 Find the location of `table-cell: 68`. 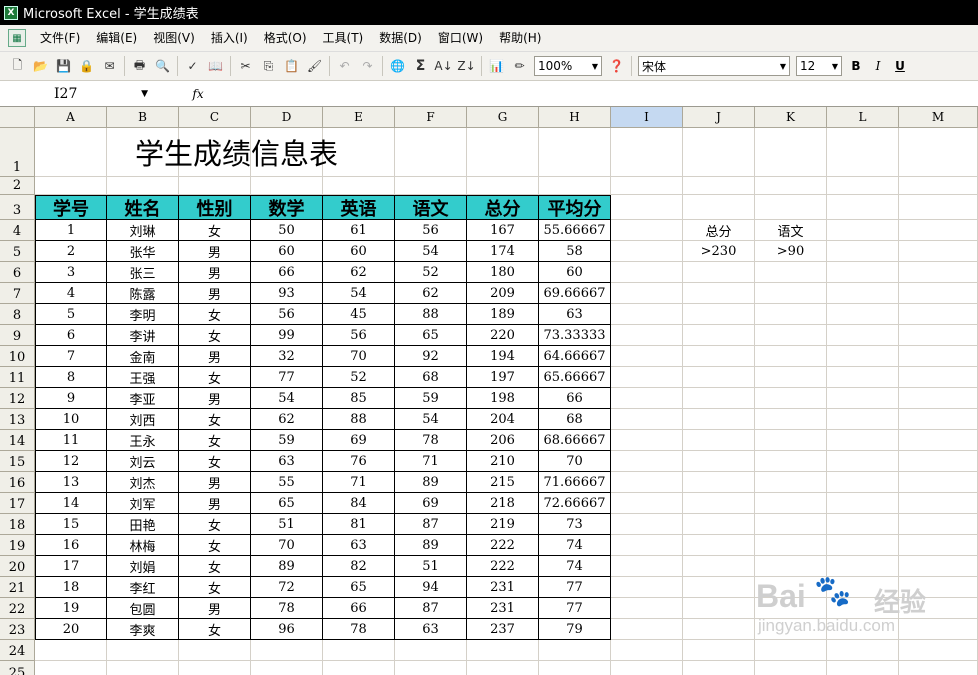

table-cell: 68 is located at coordinates (431, 377).